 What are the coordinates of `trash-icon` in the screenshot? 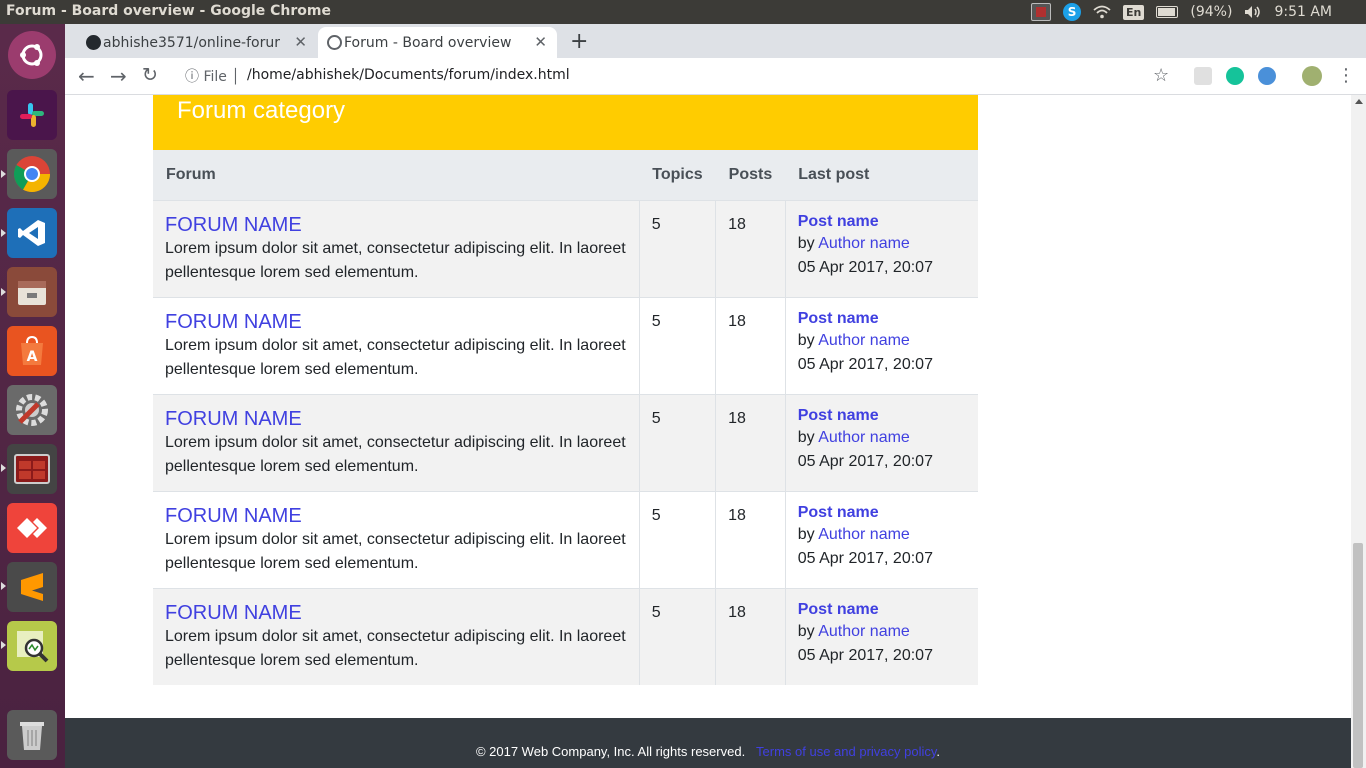 It's located at (32, 735).